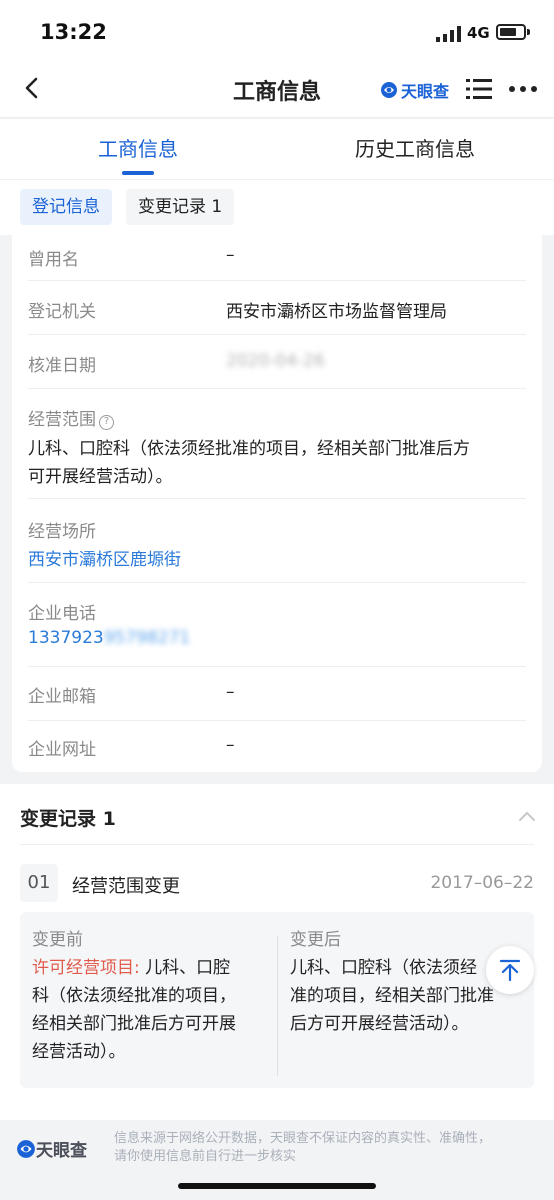 This screenshot has width=554, height=1200. I want to click on footer-logo: 天眼查, so click(51, 1148).